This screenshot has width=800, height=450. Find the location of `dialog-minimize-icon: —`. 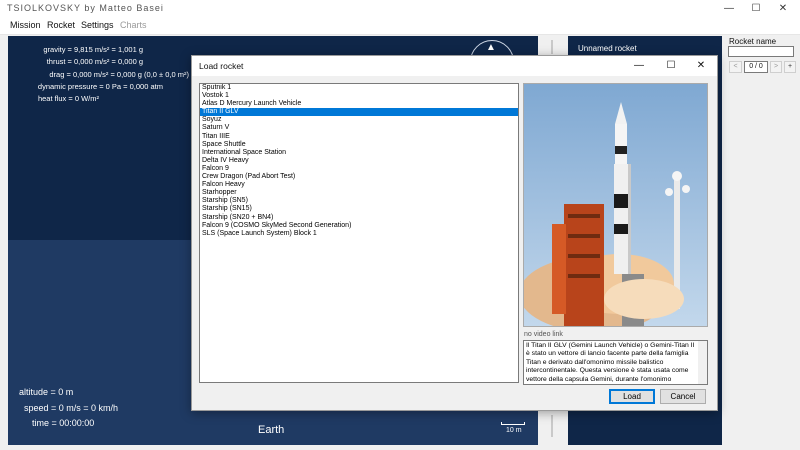

dialog-minimize-icon: — is located at coordinates (639, 66).